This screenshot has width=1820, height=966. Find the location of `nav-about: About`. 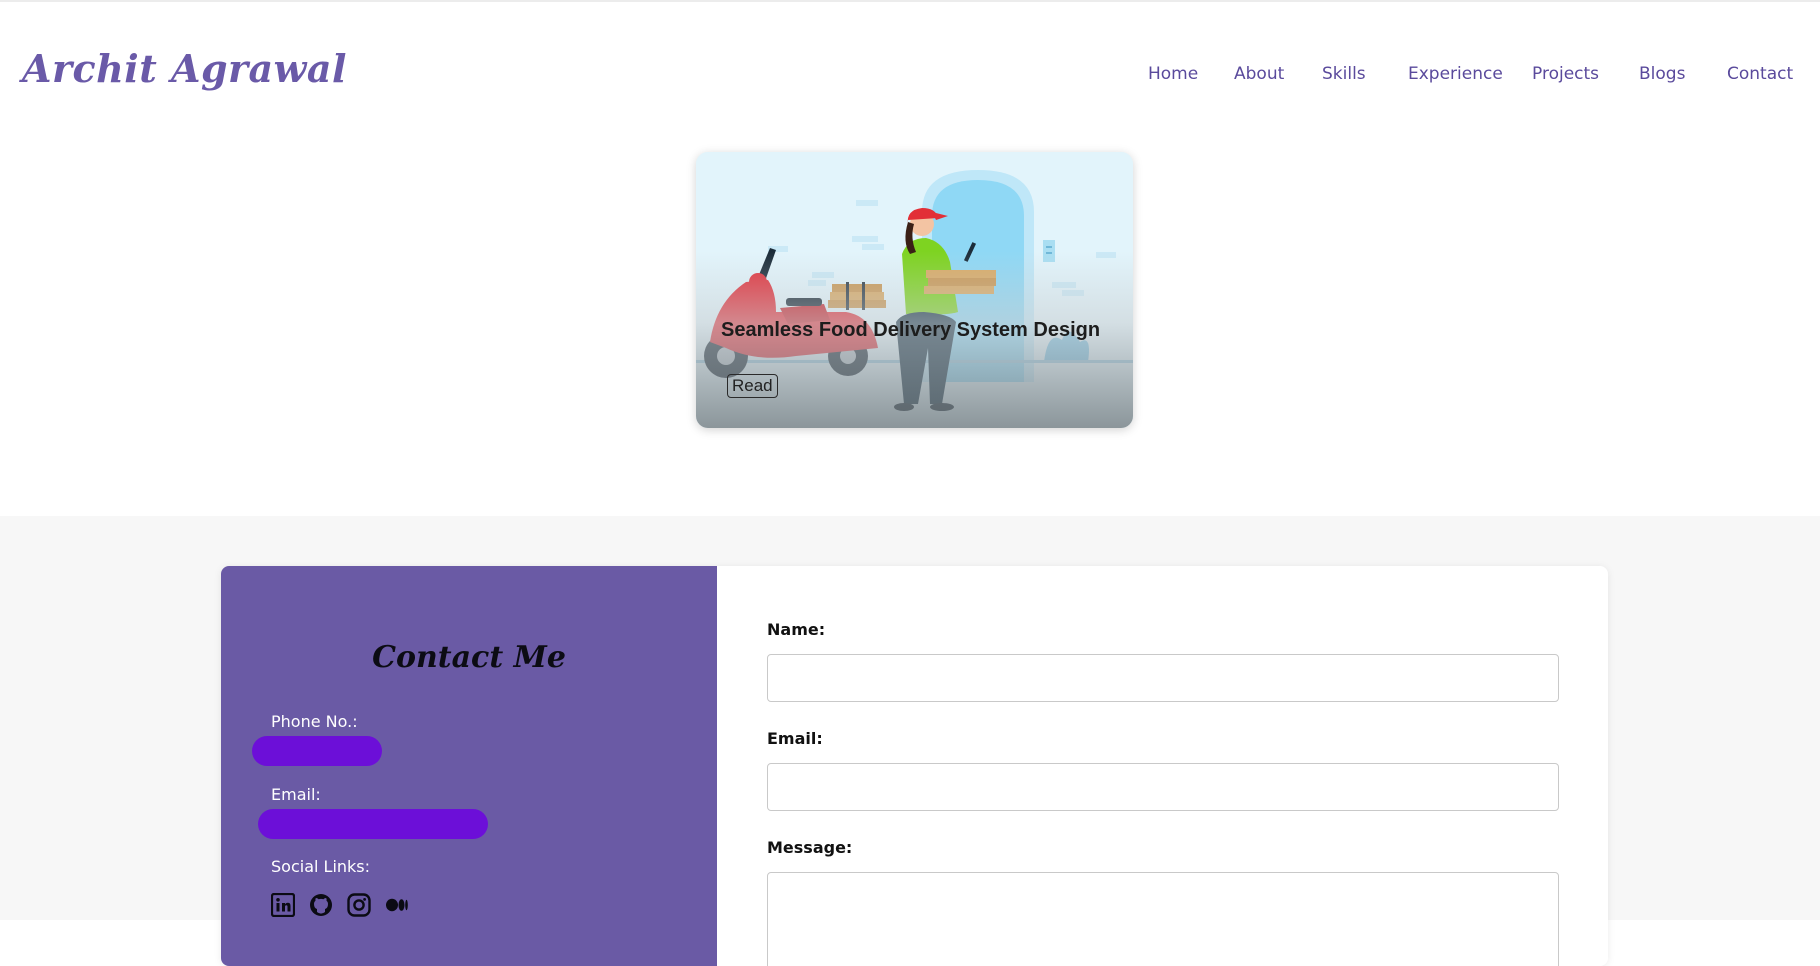

nav-about: About is located at coordinates (1259, 74).